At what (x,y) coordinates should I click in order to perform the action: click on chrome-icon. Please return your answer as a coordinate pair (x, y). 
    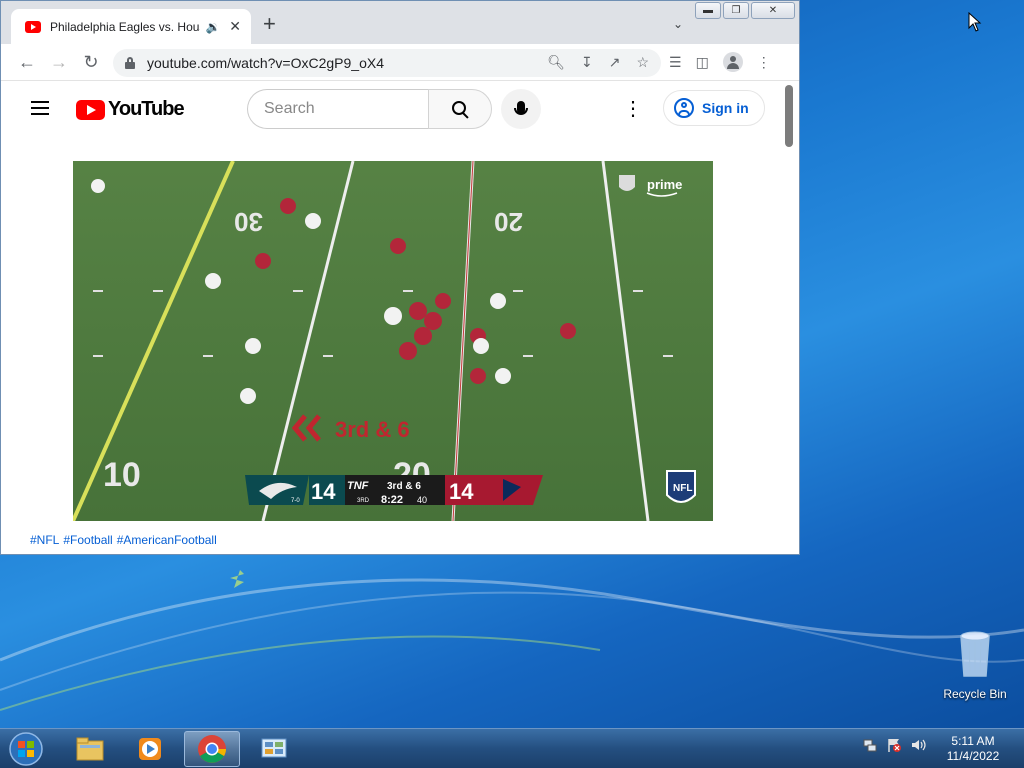
    Looking at the image, I should click on (212, 749).